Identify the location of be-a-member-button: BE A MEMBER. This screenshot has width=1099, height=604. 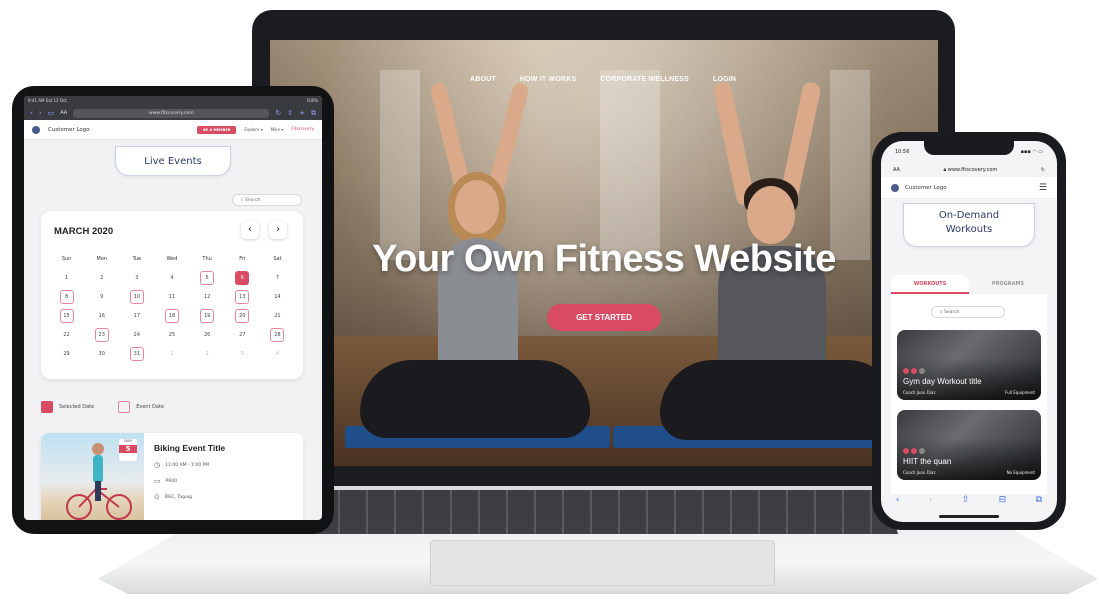
(217, 129).